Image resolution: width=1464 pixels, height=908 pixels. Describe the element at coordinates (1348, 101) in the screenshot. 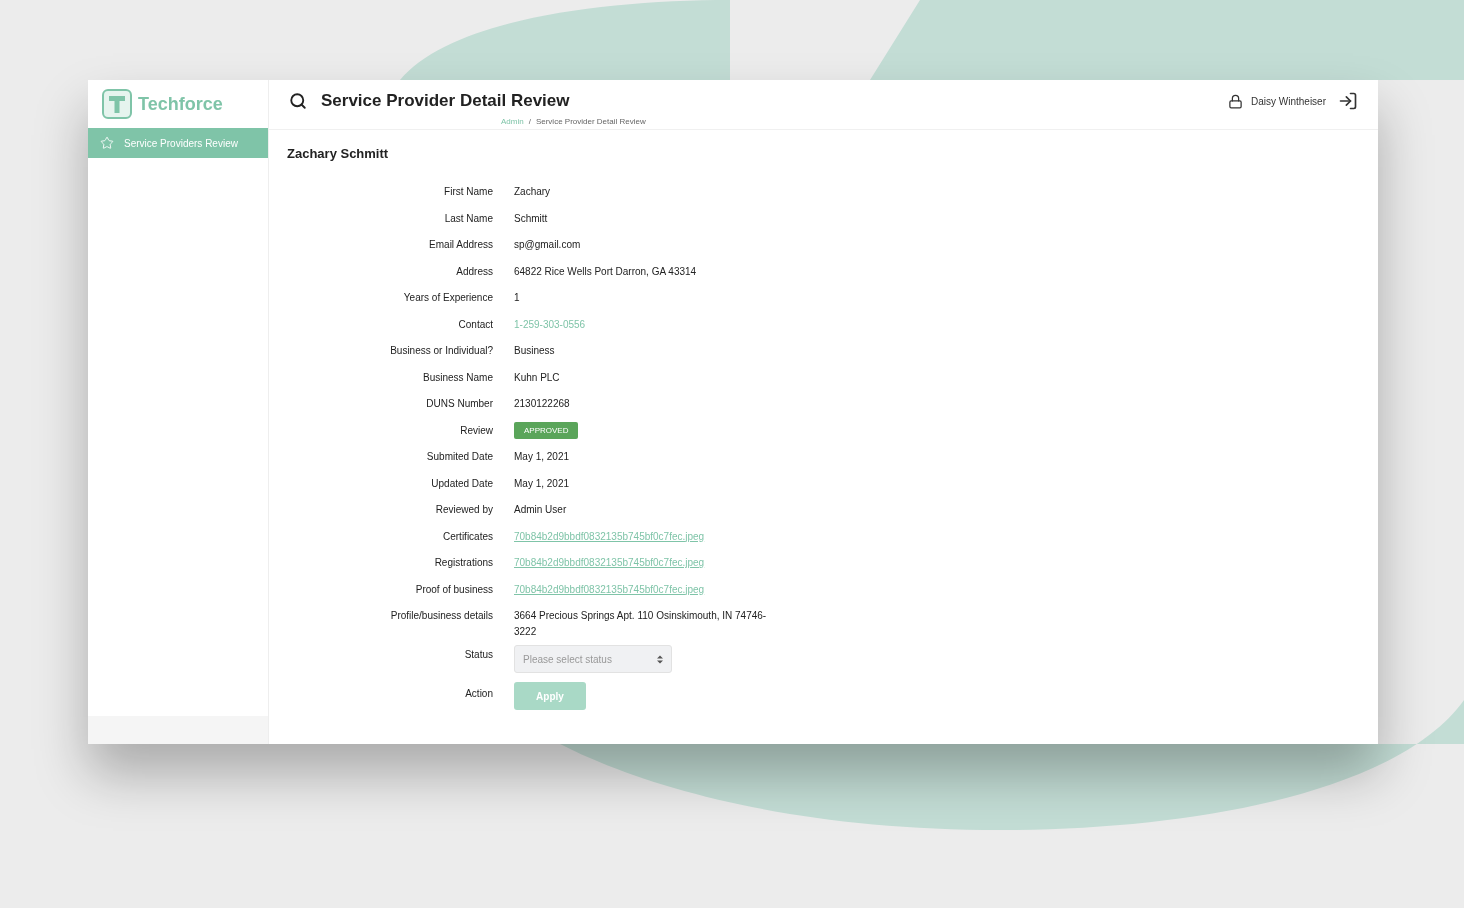

I see `logout-icon` at that location.